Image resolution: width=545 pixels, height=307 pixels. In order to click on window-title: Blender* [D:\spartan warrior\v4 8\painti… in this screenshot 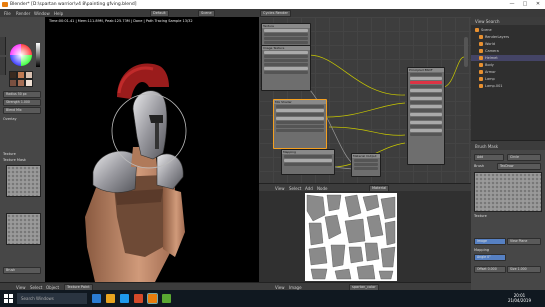, I will do `click(73, 4)`.